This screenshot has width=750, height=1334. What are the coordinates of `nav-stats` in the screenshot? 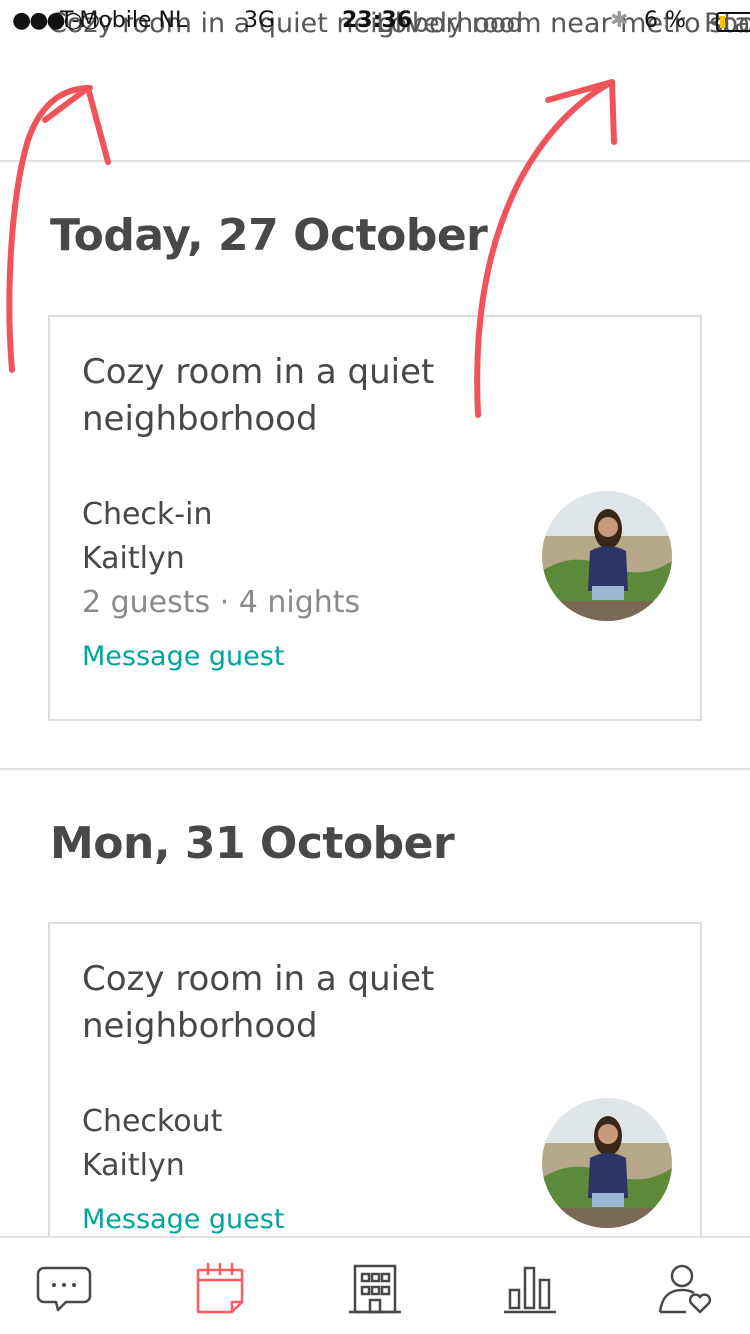 It's located at (530, 1288).